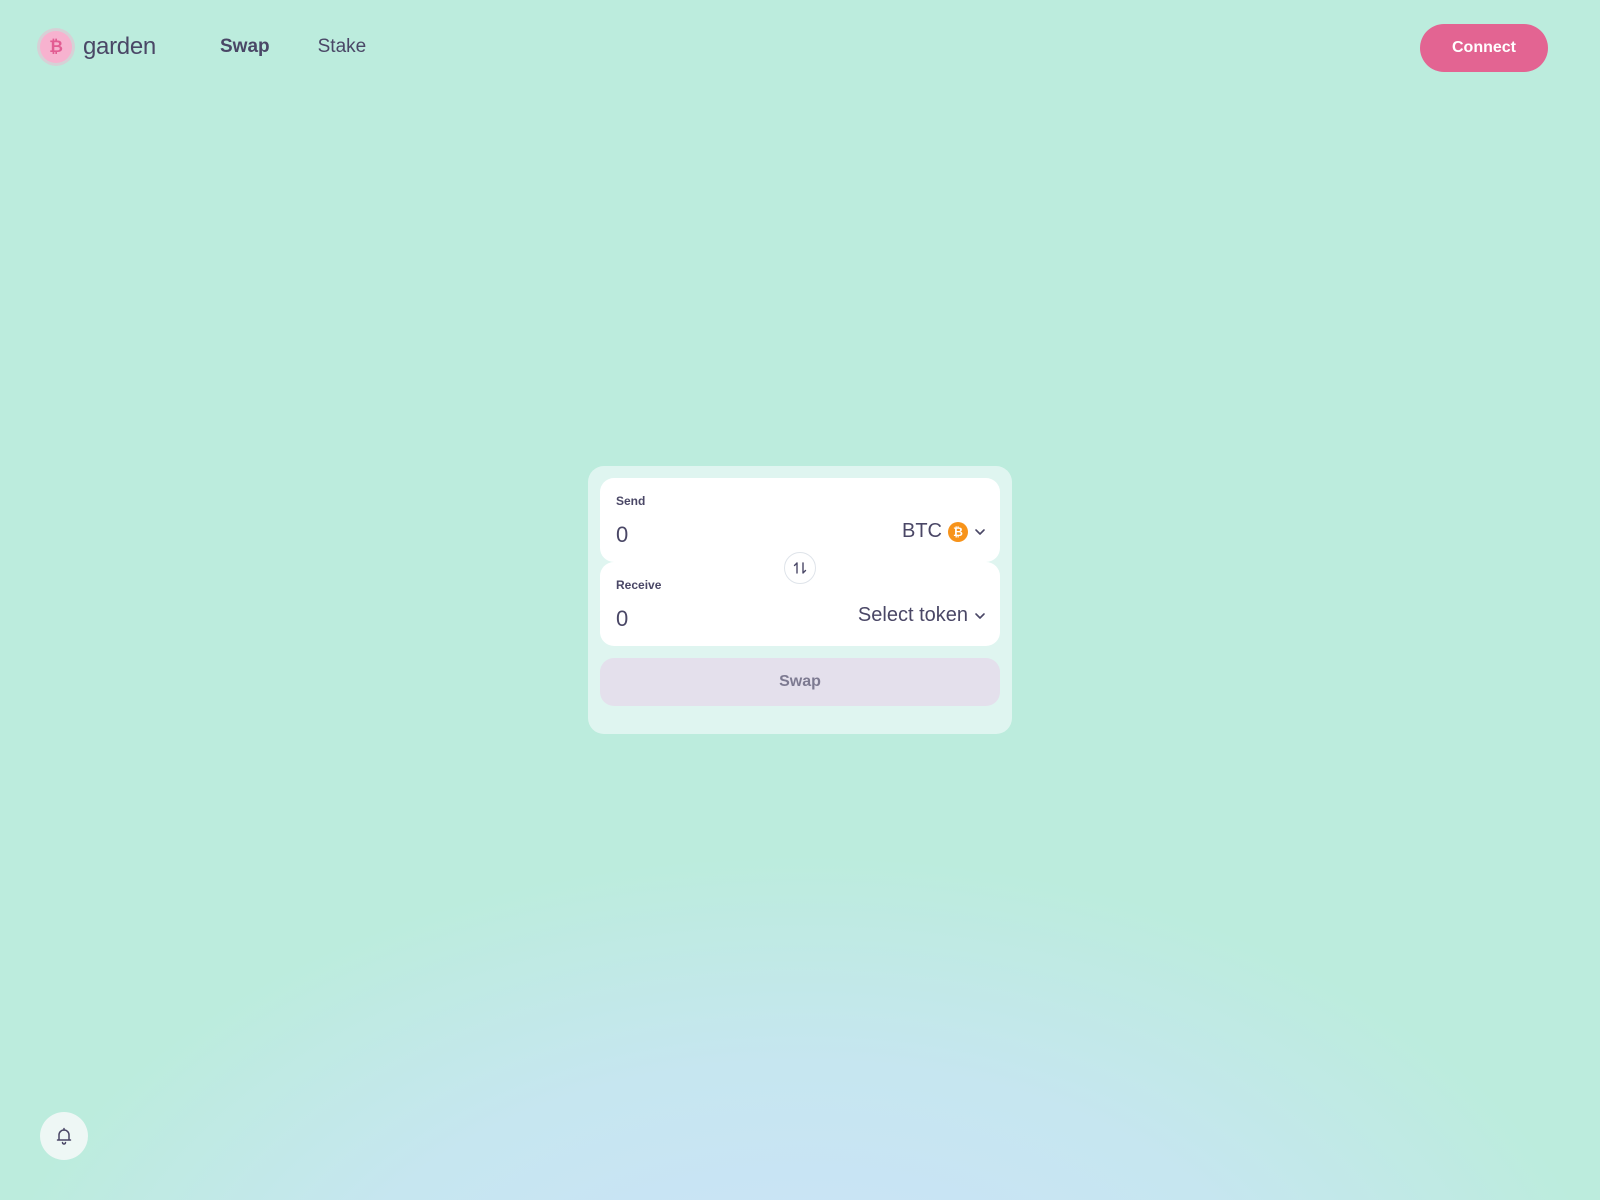 The height and width of the screenshot is (1200, 1600). I want to click on send-token-selector: BTC ₿, so click(944, 531).